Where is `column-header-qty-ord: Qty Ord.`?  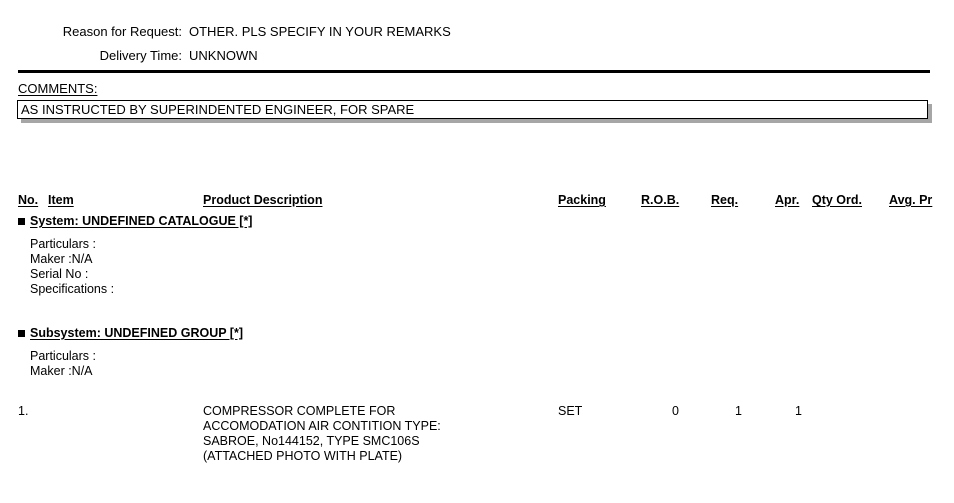
column-header-qty-ord: Qty Ord. is located at coordinates (837, 200).